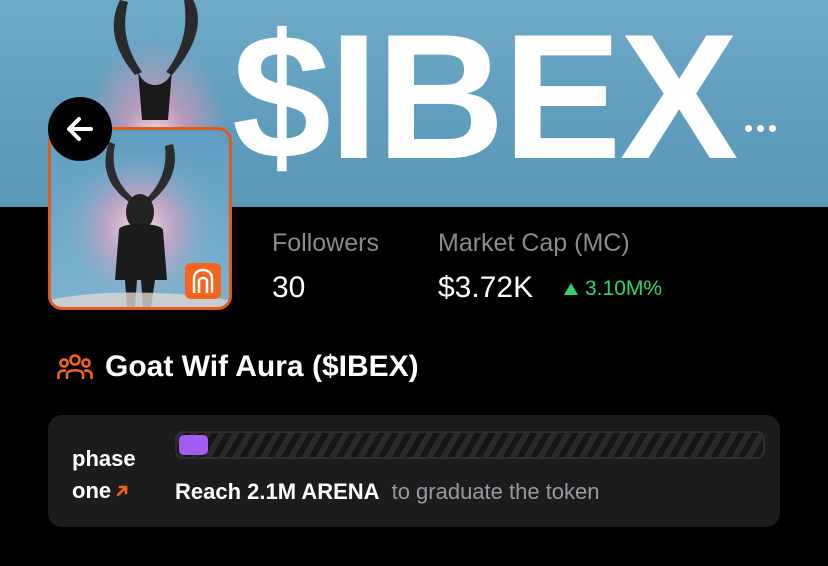 This screenshot has width=828, height=566. I want to click on market-cap-label: Market Cap (MC), so click(534, 243).